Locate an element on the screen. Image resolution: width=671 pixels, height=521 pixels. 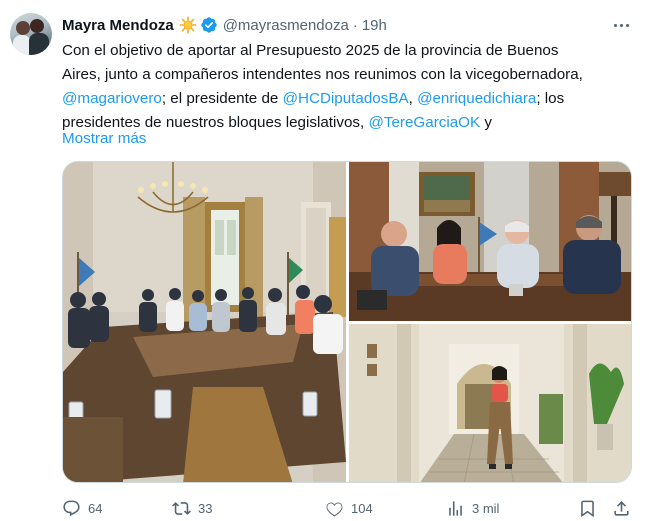
like-count: 104 is located at coordinates (362, 508).